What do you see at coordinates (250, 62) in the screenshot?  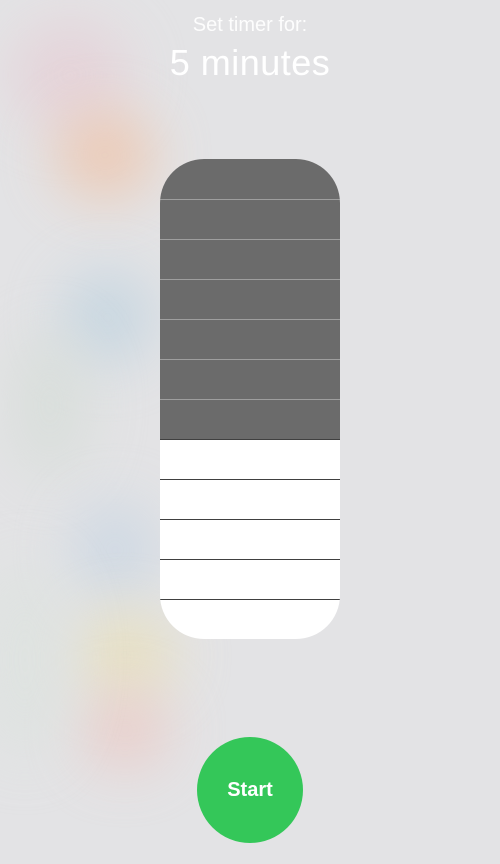 I see `timer-duration-title: 5 minutes` at bounding box center [250, 62].